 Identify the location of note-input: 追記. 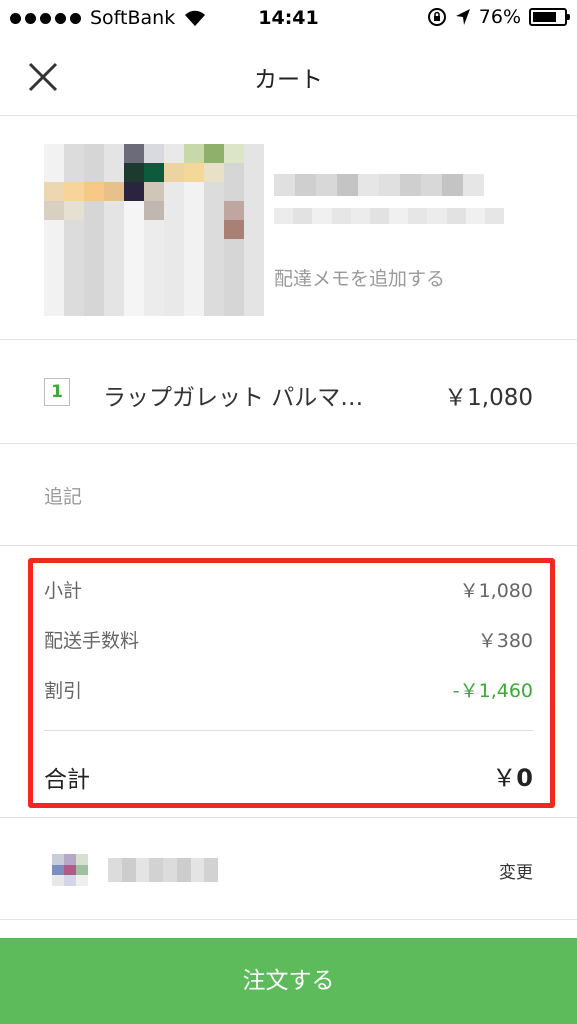
(63, 495).